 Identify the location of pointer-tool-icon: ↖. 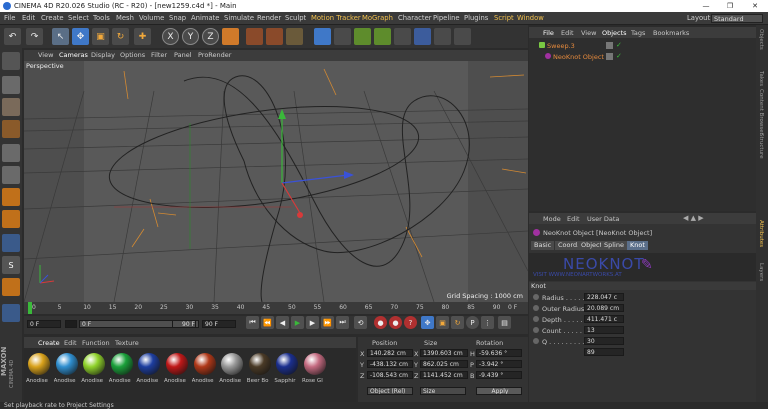
(60, 36).